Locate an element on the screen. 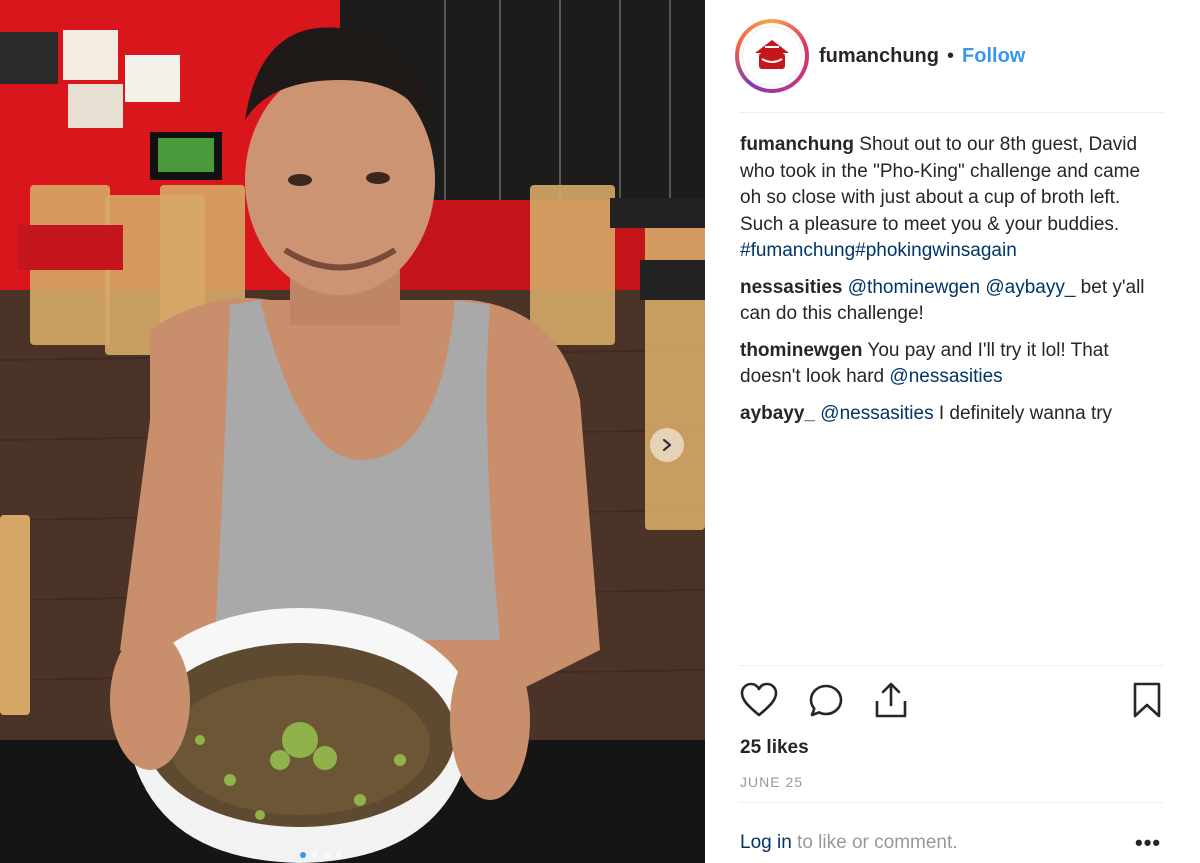  comments-divider is located at coordinates (951, 665).